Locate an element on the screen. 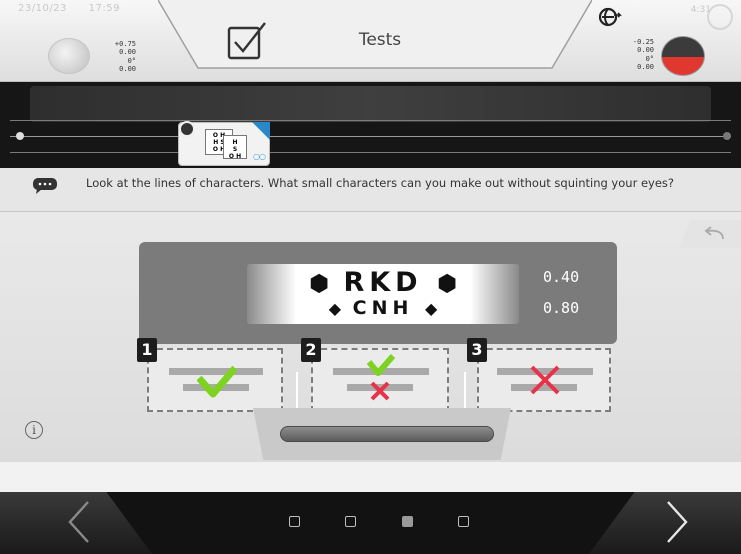 The height and width of the screenshot is (554, 741). acuity-value-row-1: 0.40 is located at coordinates (561, 277).